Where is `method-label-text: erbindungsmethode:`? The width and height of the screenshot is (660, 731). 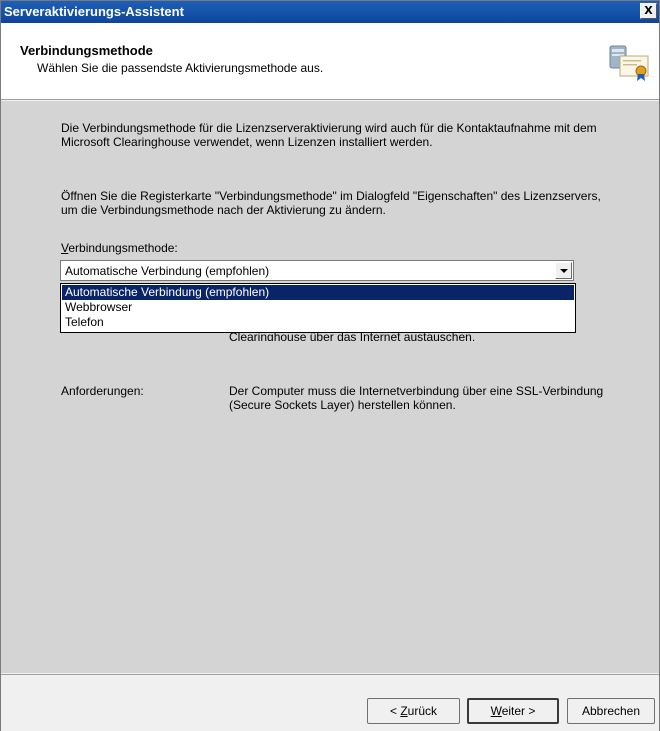
method-label-text: erbindungsmethode: is located at coordinates (123, 248).